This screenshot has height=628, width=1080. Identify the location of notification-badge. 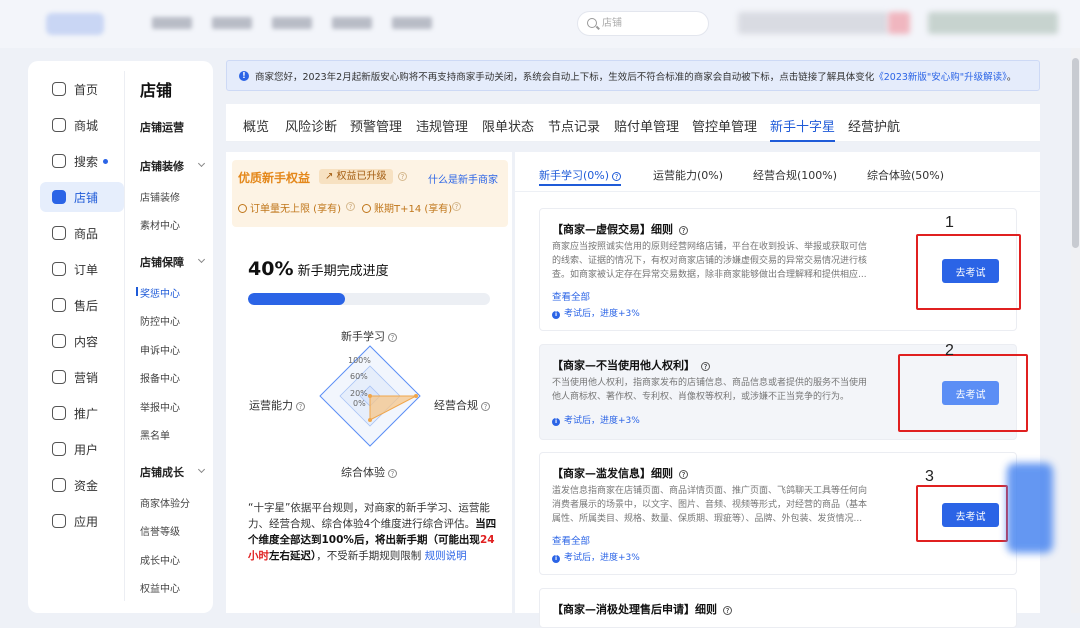
(899, 23).